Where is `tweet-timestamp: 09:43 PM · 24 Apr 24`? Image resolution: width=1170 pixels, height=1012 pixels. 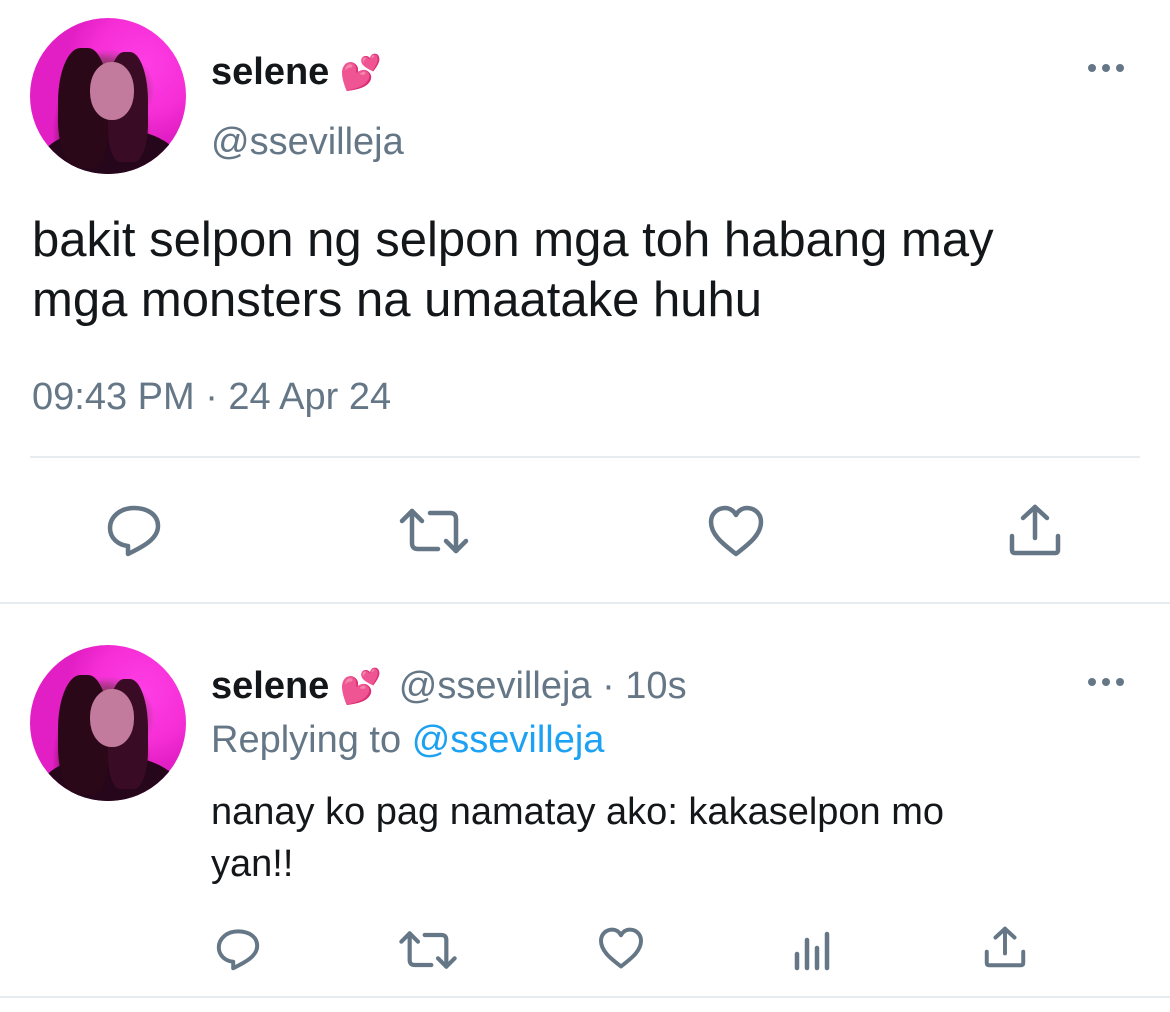 tweet-timestamp: 09:43 PM · 24 Apr 24 is located at coordinates (211, 397).